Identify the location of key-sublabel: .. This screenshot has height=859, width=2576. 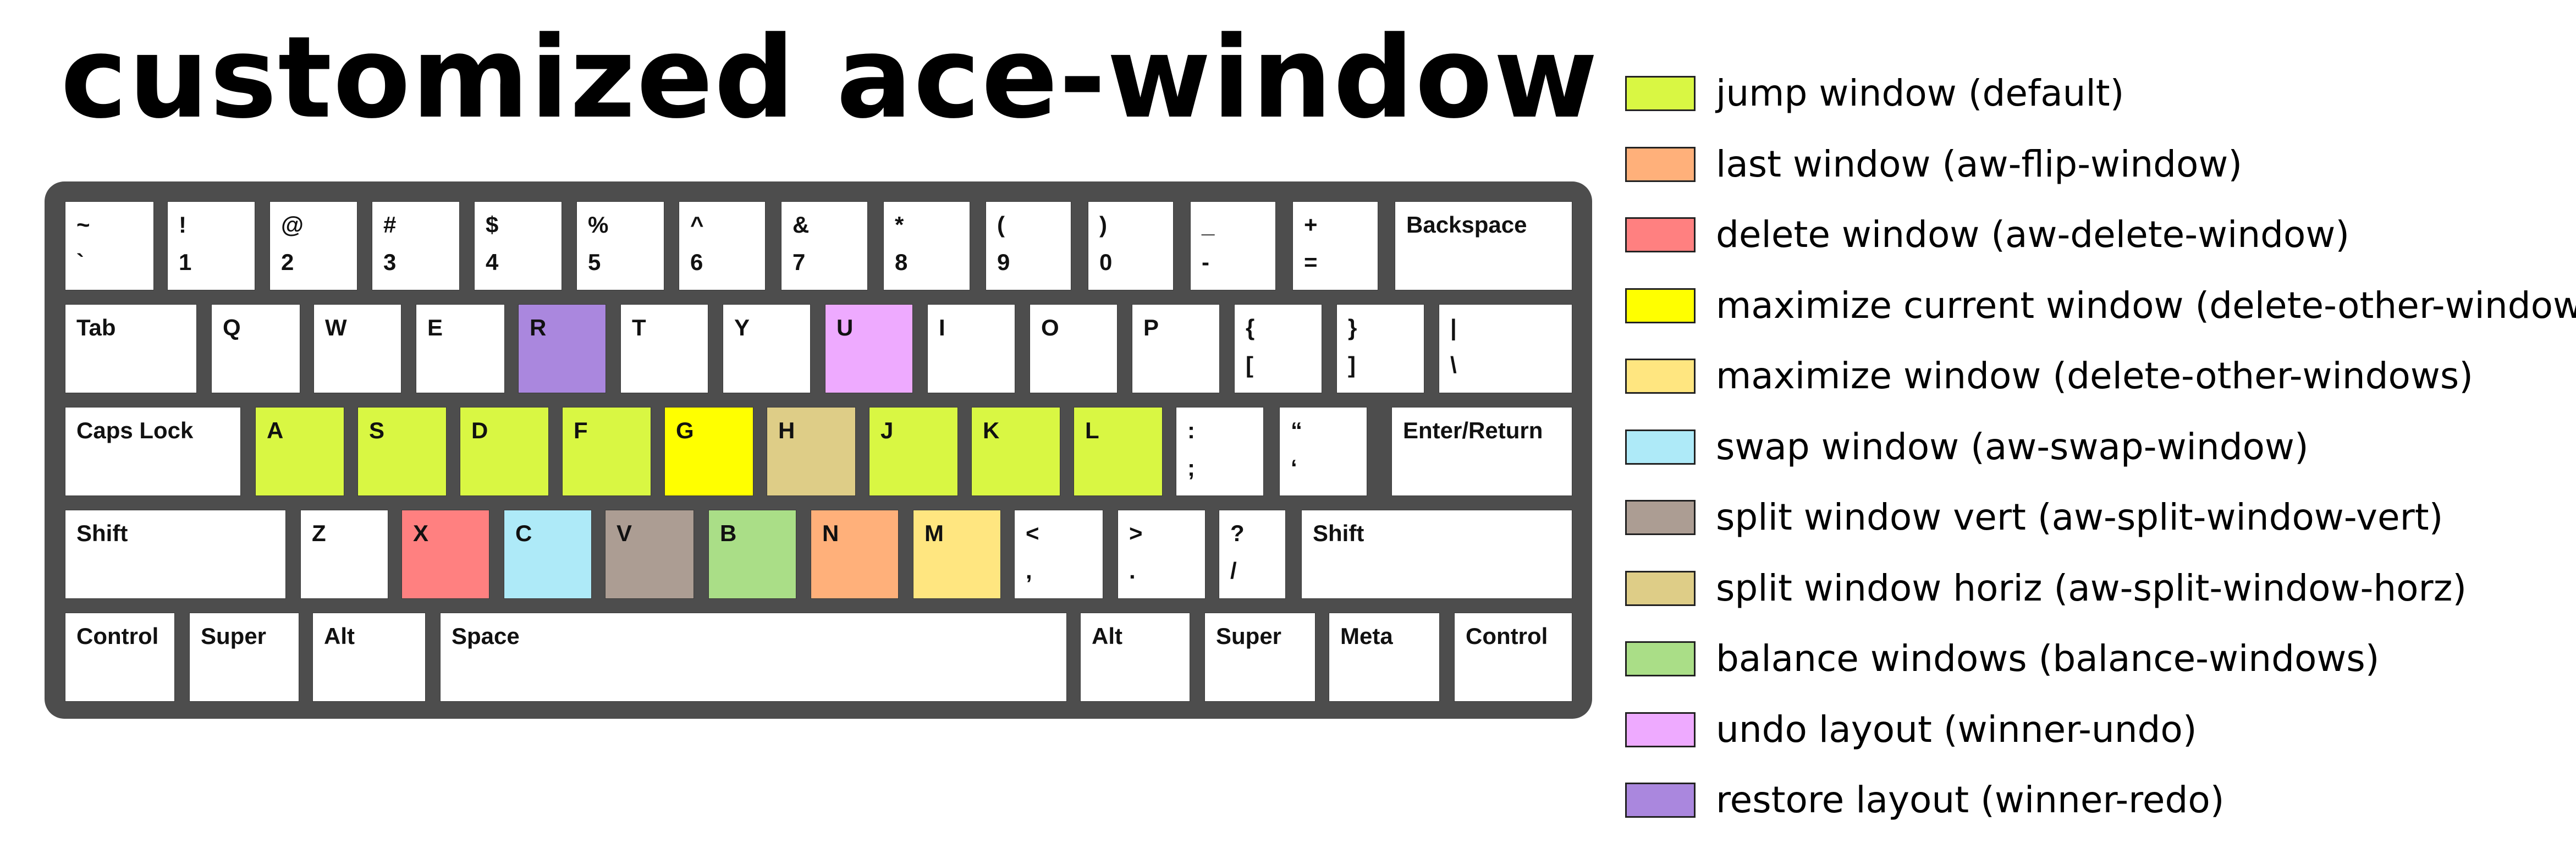
(1132, 570).